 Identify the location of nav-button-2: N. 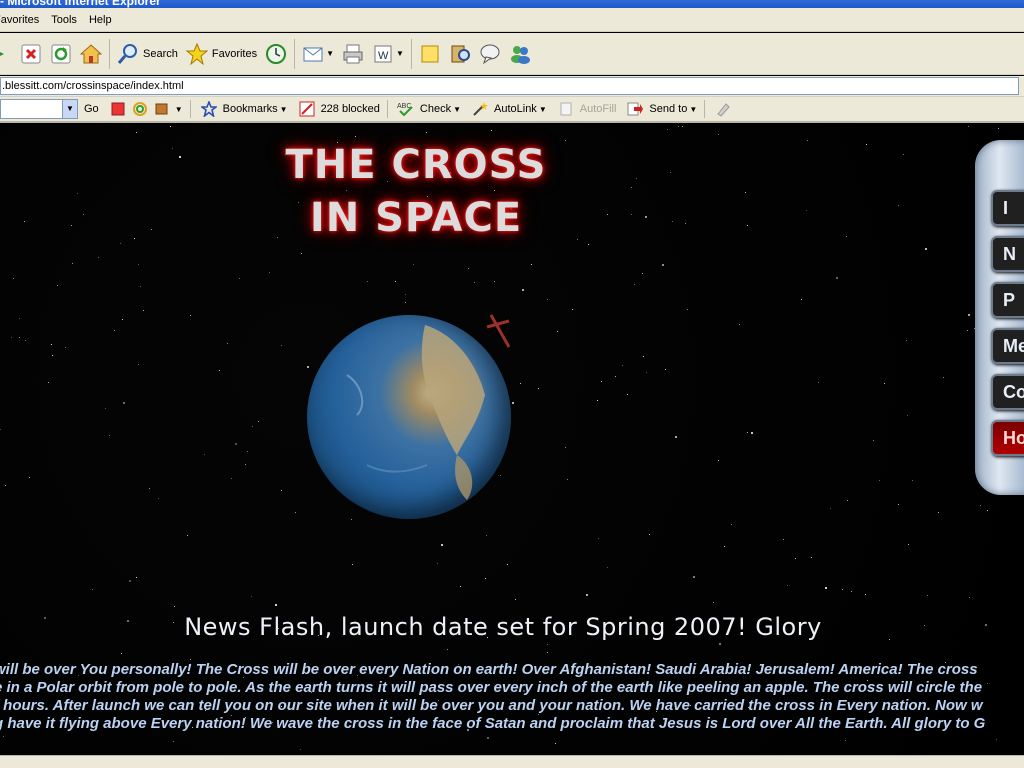
(1007, 254).